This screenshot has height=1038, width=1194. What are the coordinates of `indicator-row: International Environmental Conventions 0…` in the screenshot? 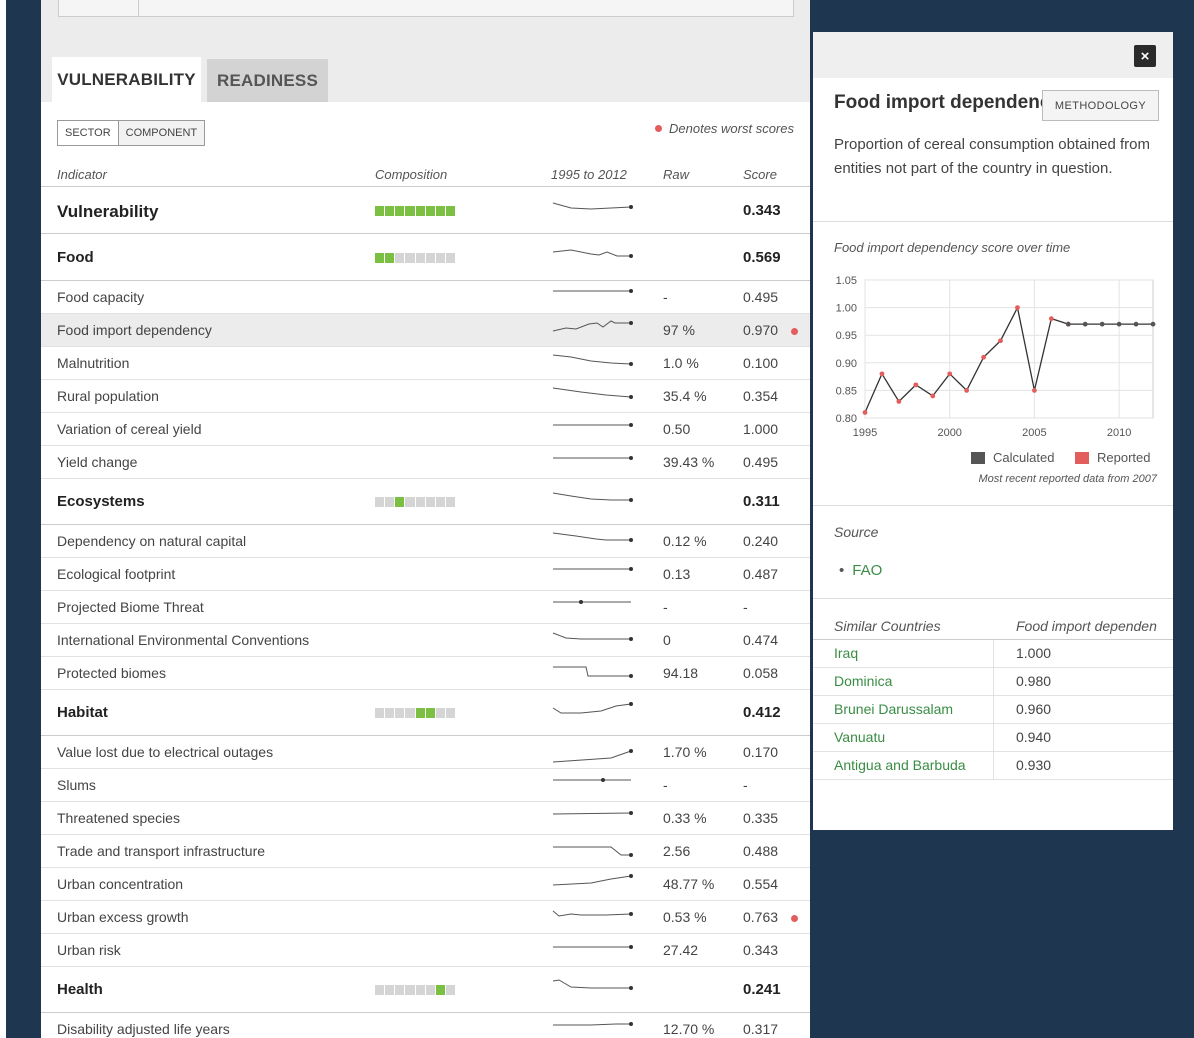 It's located at (425, 640).